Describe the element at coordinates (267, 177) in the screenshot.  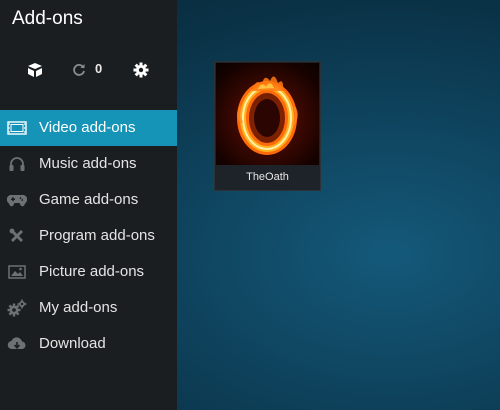
I see `addon-name: TheOath` at that location.